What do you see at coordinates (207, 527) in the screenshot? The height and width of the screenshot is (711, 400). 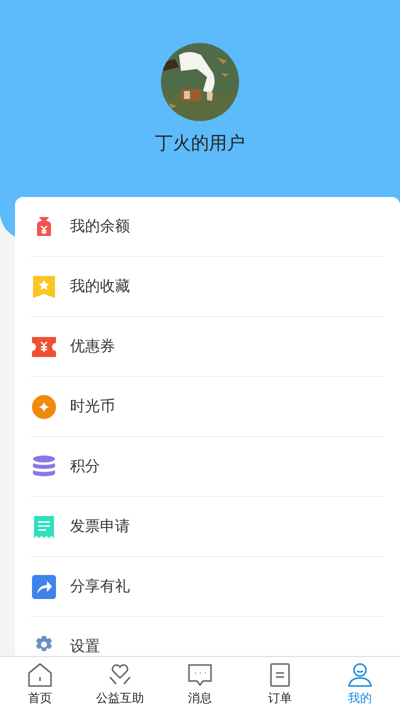 I see `menu-item: 发票申请` at bounding box center [207, 527].